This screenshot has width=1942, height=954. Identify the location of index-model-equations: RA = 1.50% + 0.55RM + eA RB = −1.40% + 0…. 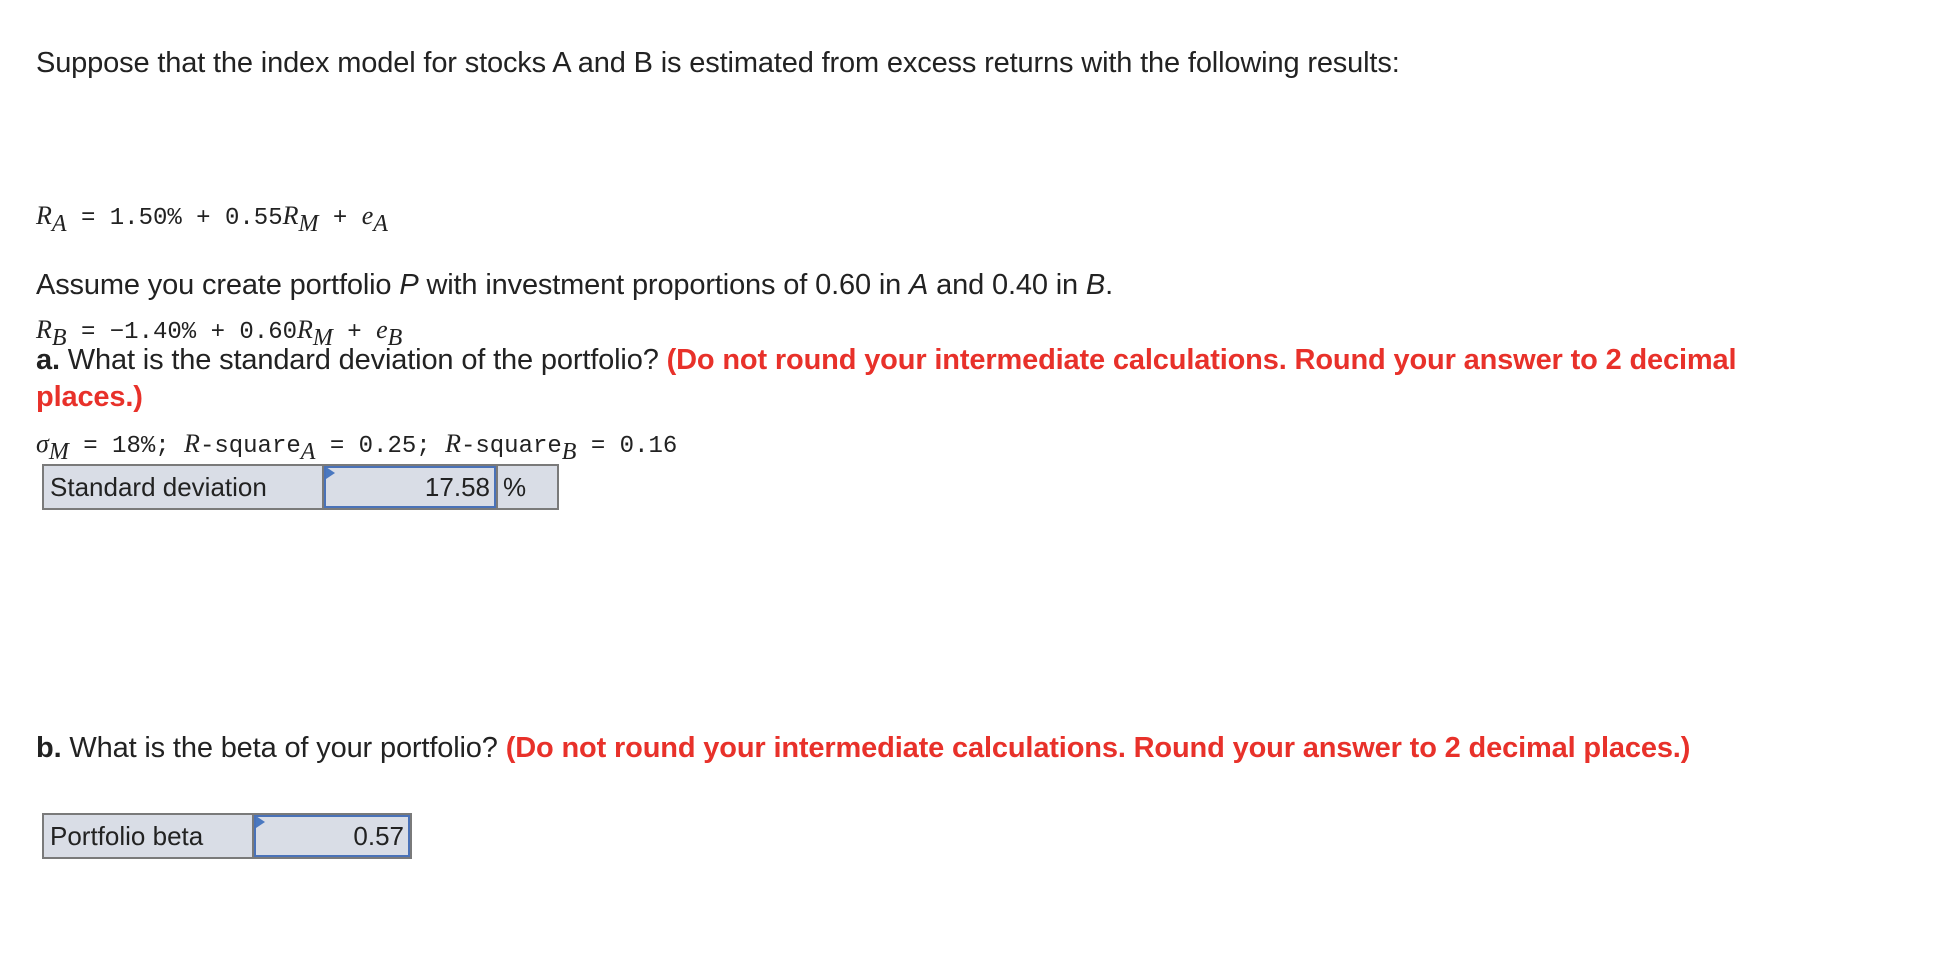
(356, 311).